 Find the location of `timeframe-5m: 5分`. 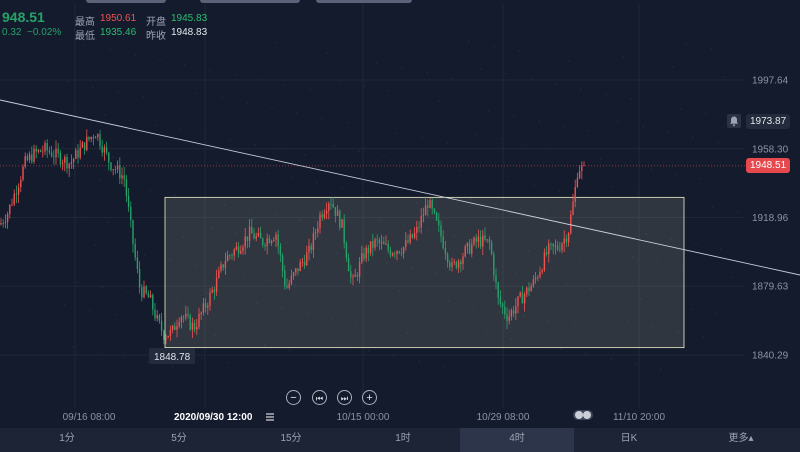

timeframe-5m: 5分 is located at coordinates (179, 440).